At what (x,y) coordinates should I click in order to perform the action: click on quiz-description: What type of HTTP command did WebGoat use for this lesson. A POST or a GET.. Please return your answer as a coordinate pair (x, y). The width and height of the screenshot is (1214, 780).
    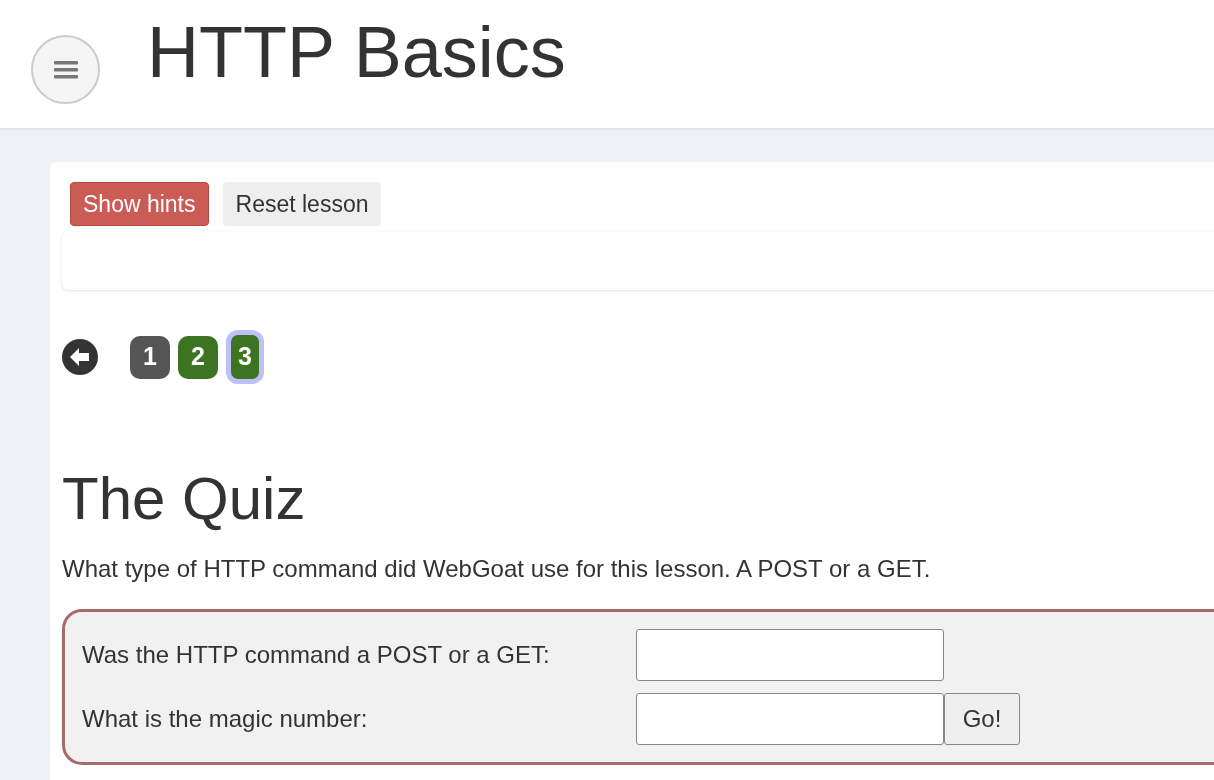
    Looking at the image, I should click on (497, 569).